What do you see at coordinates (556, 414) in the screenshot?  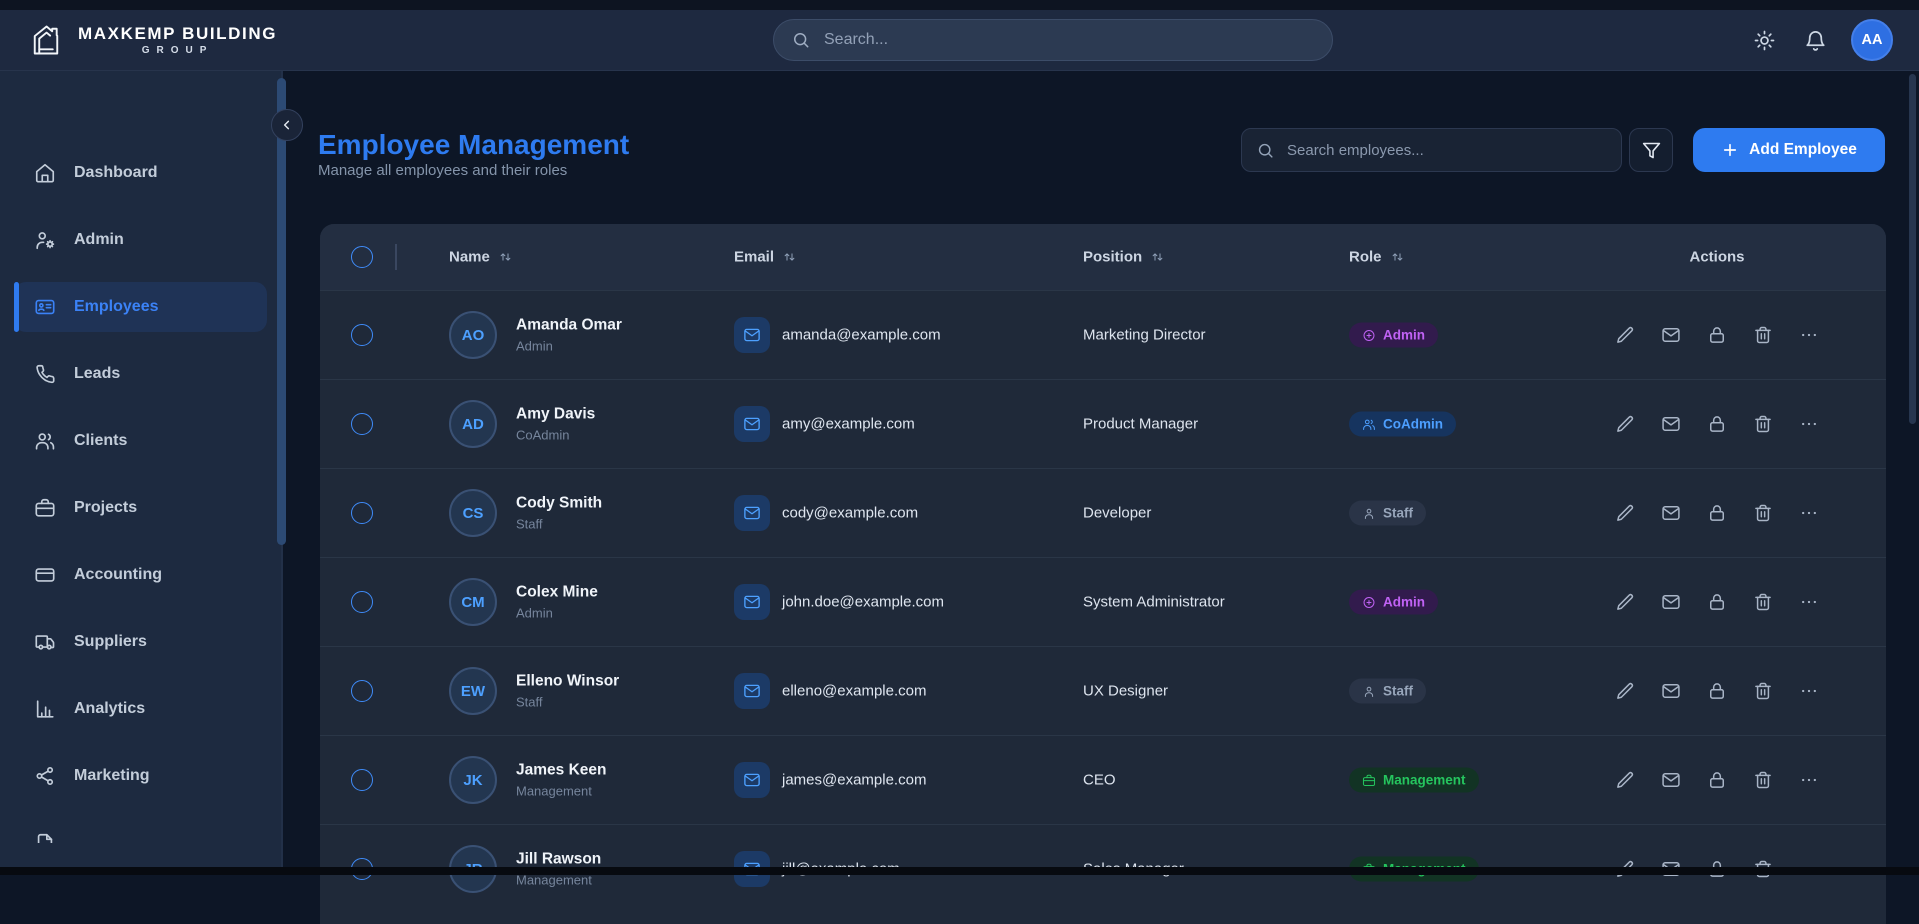 I see `employee-name: Amy Davis` at bounding box center [556, 414].